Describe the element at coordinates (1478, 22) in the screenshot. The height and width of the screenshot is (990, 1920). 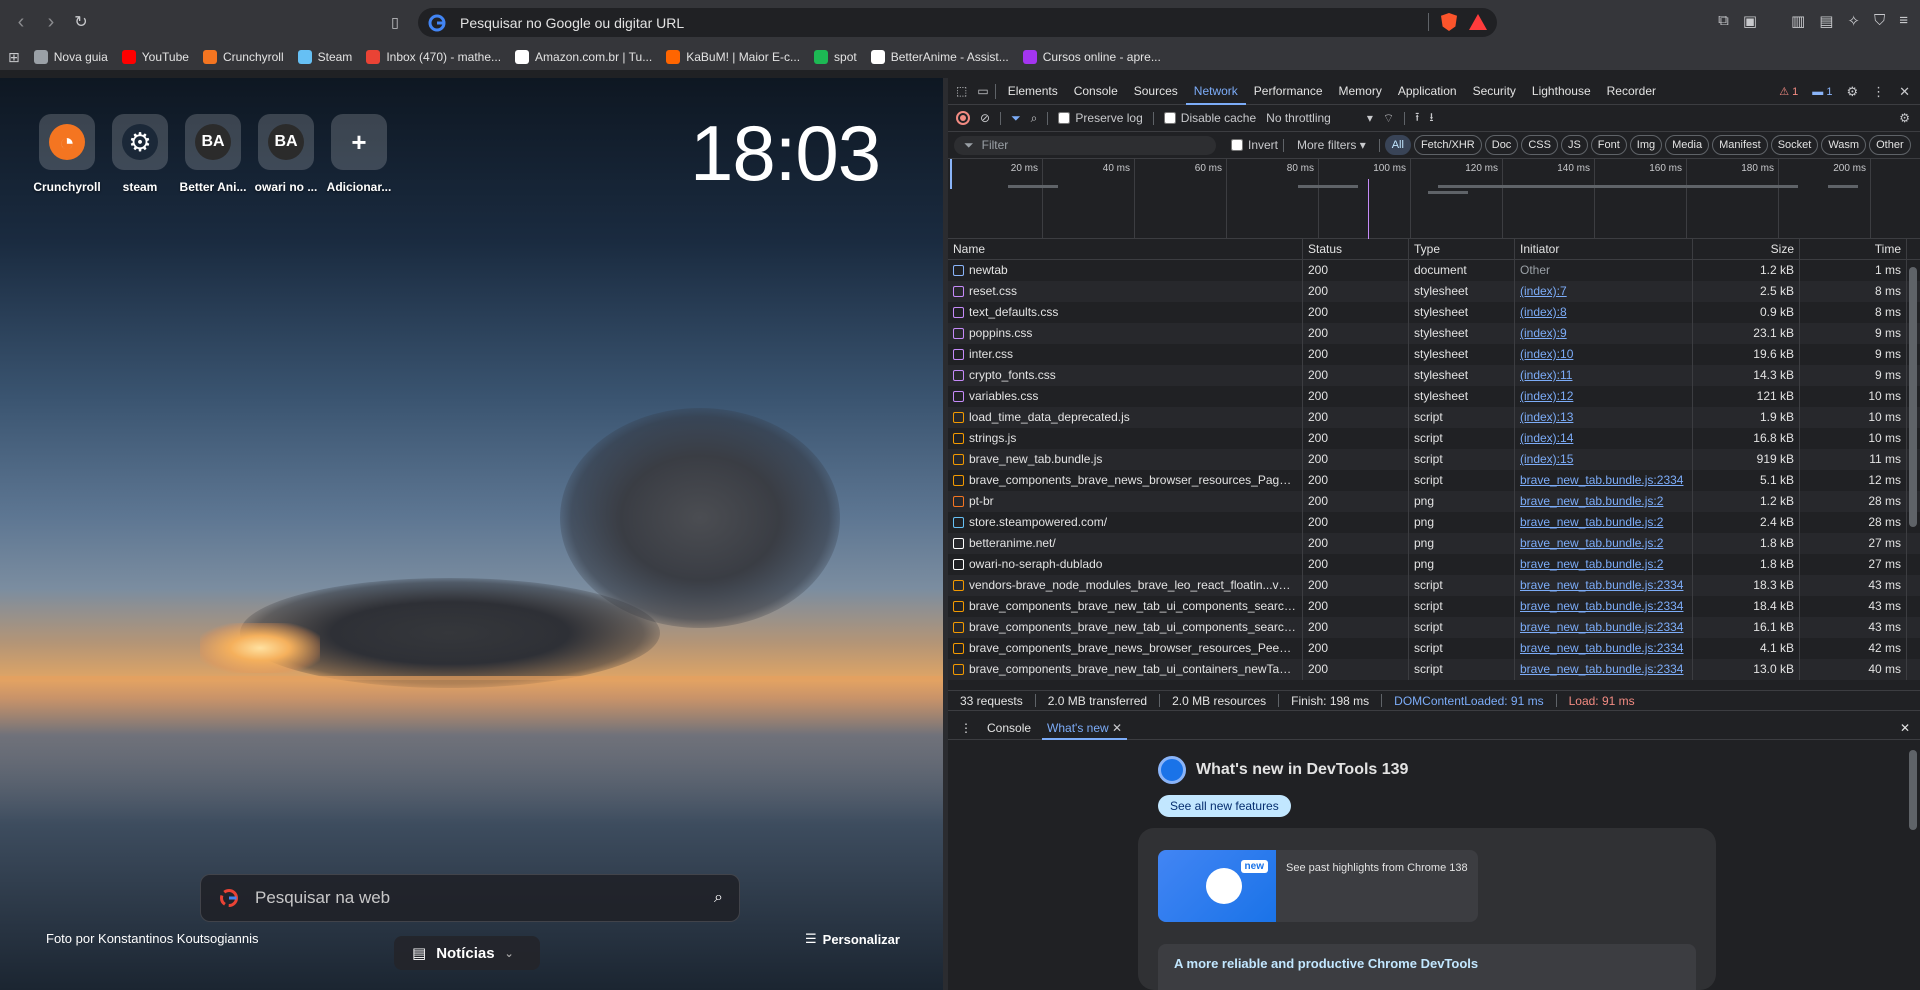
I see `brave-rewards-icon` at that location.